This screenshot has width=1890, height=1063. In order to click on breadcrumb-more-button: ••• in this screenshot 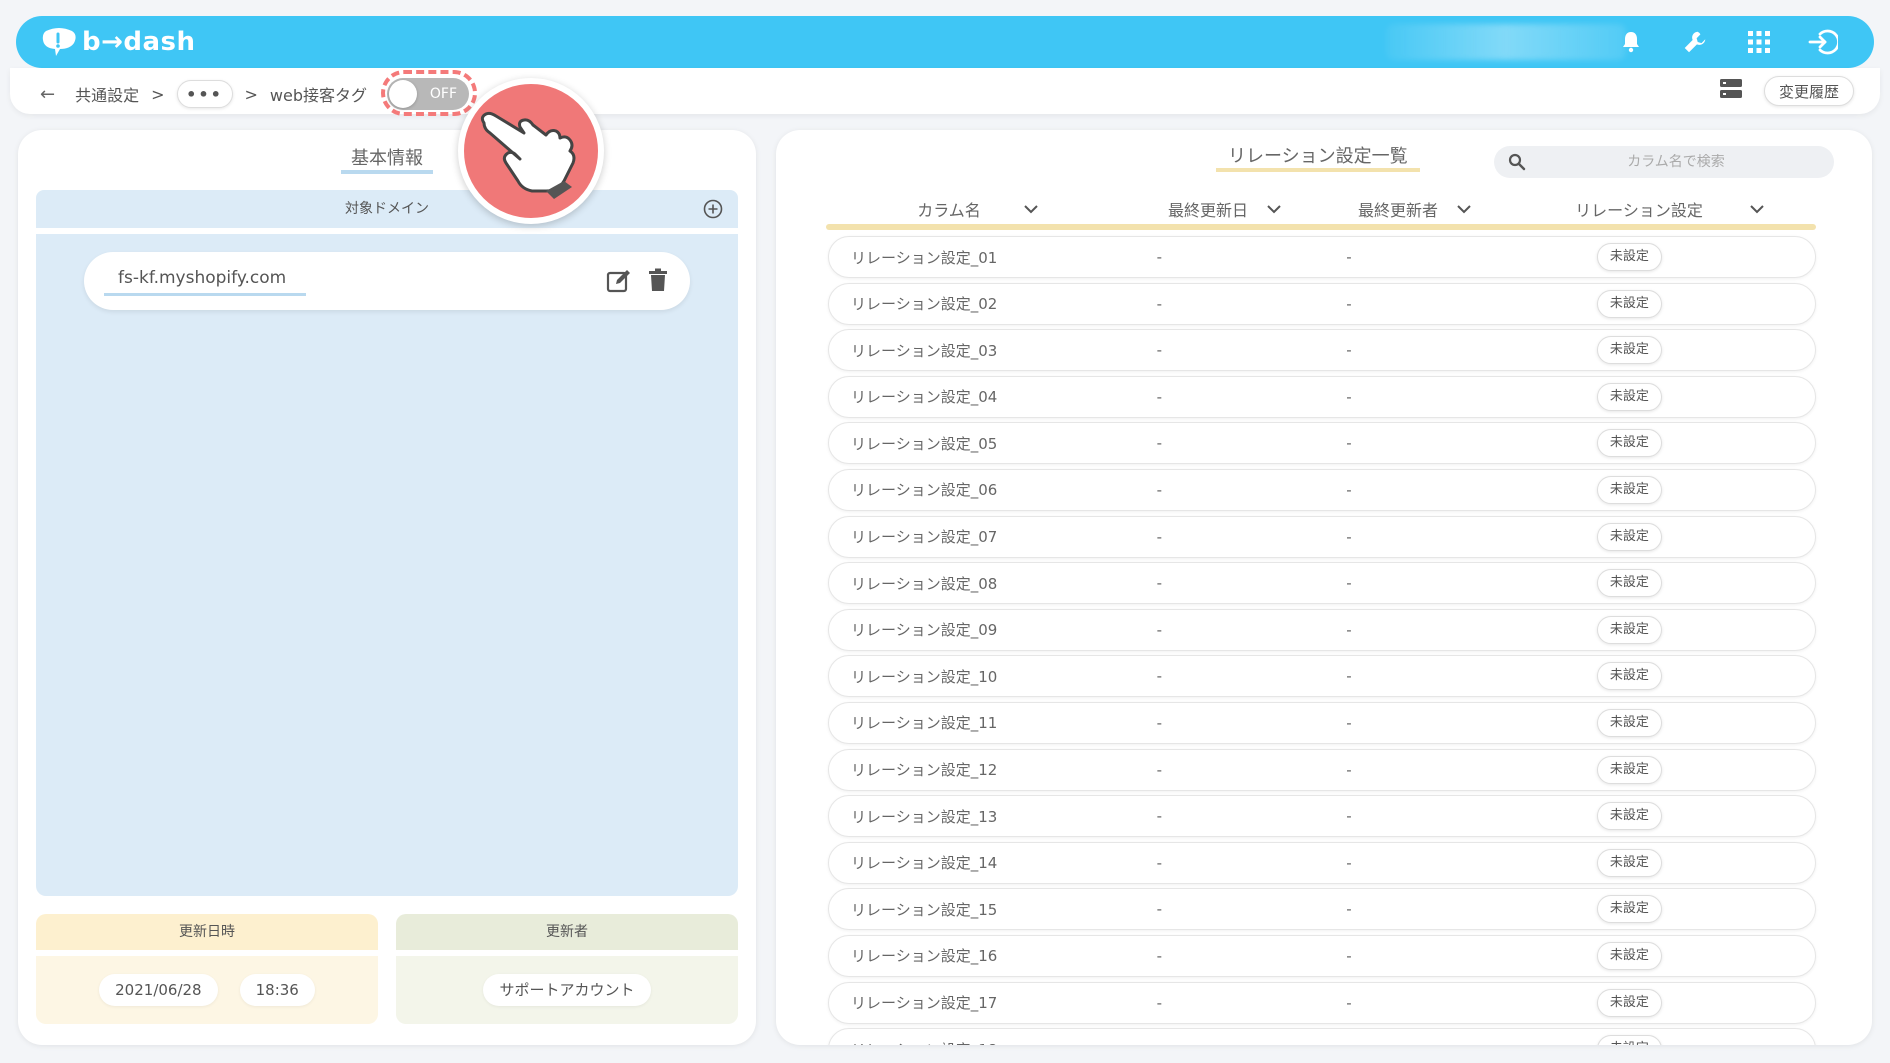, I will do `click(204, 94)`.